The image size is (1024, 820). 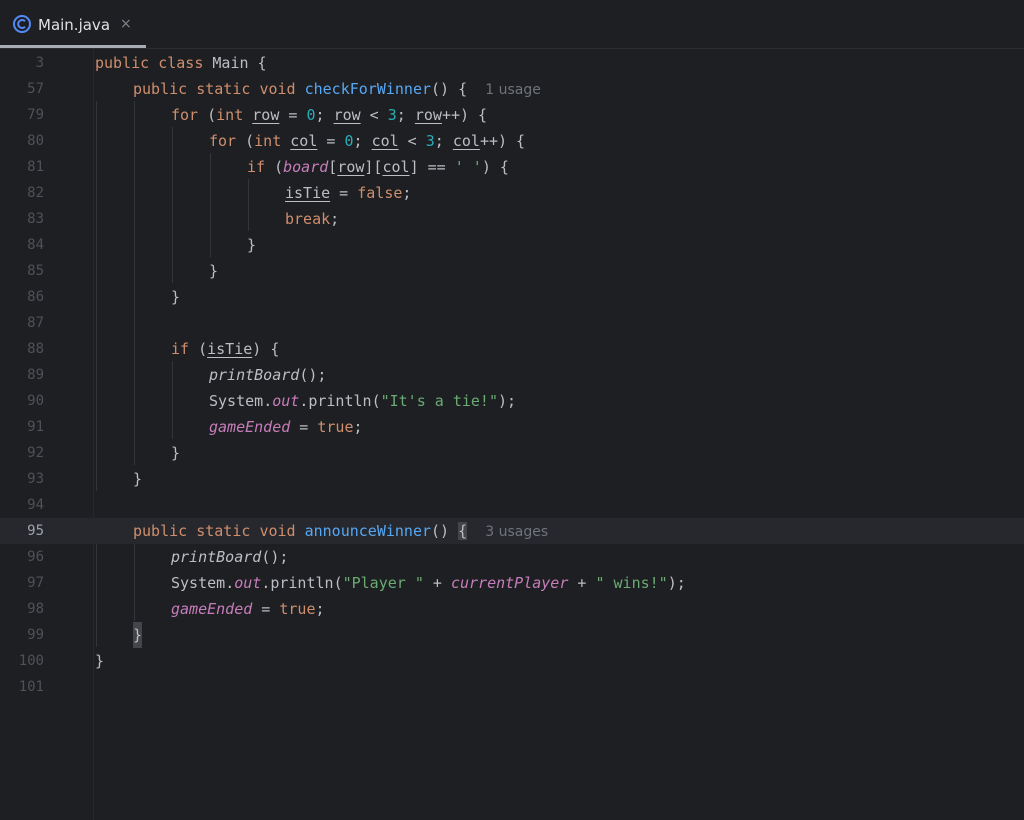 I want to click on line-number: 92, so click(x=35, y=453).